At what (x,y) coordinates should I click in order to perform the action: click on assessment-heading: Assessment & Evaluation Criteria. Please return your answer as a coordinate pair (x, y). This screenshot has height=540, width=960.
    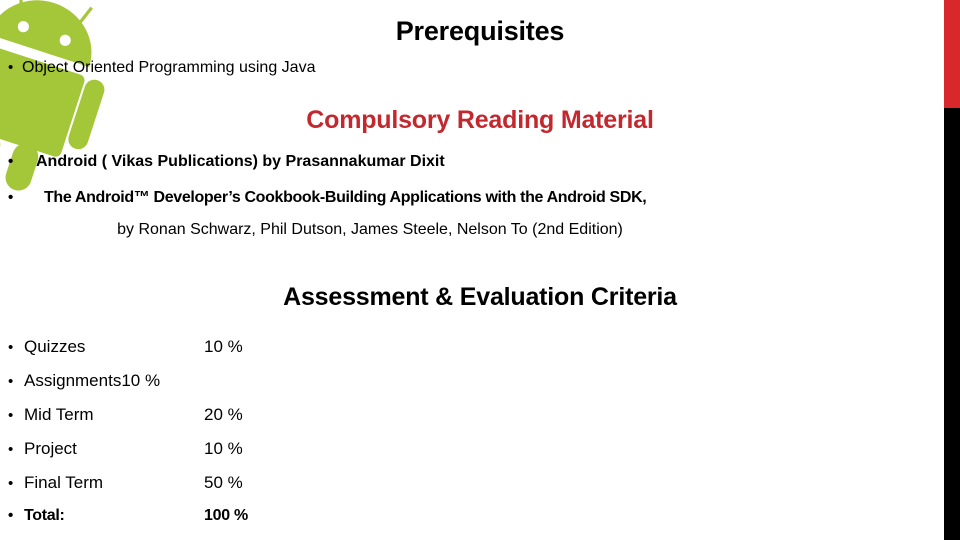
    Looking at the image, I should click on (480, 297).